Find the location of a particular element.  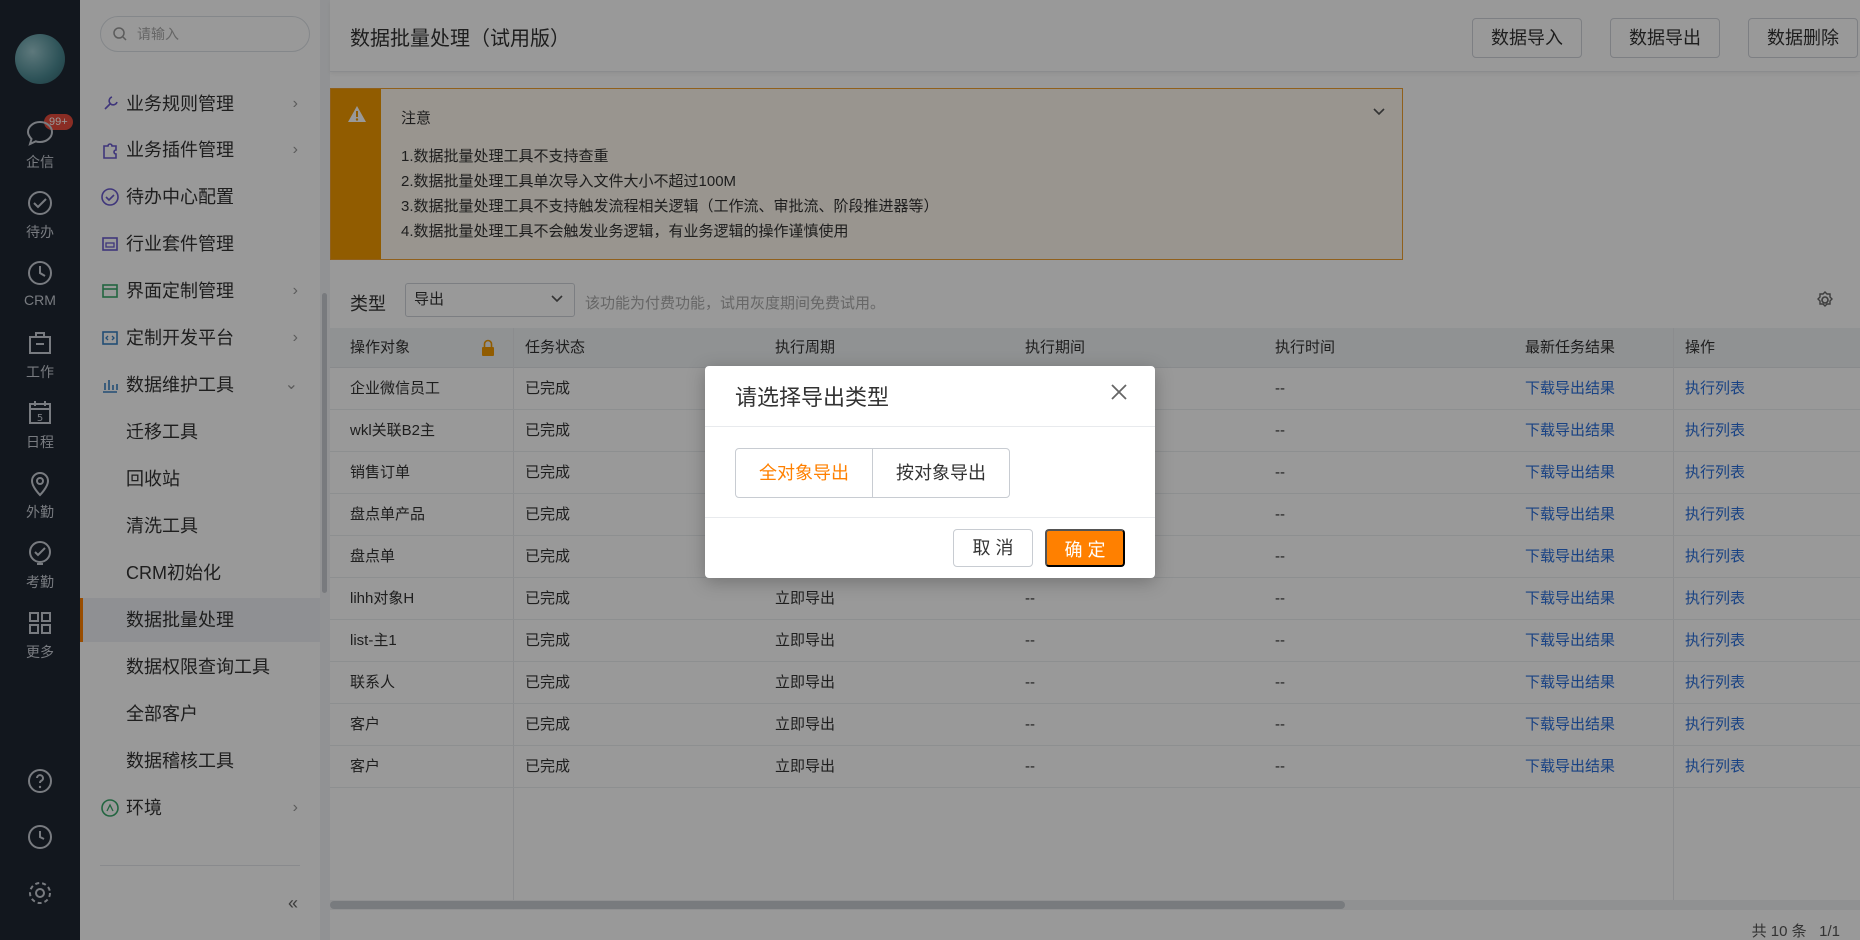

cancel-button: 取 消 is located at coordinates (993, 548).